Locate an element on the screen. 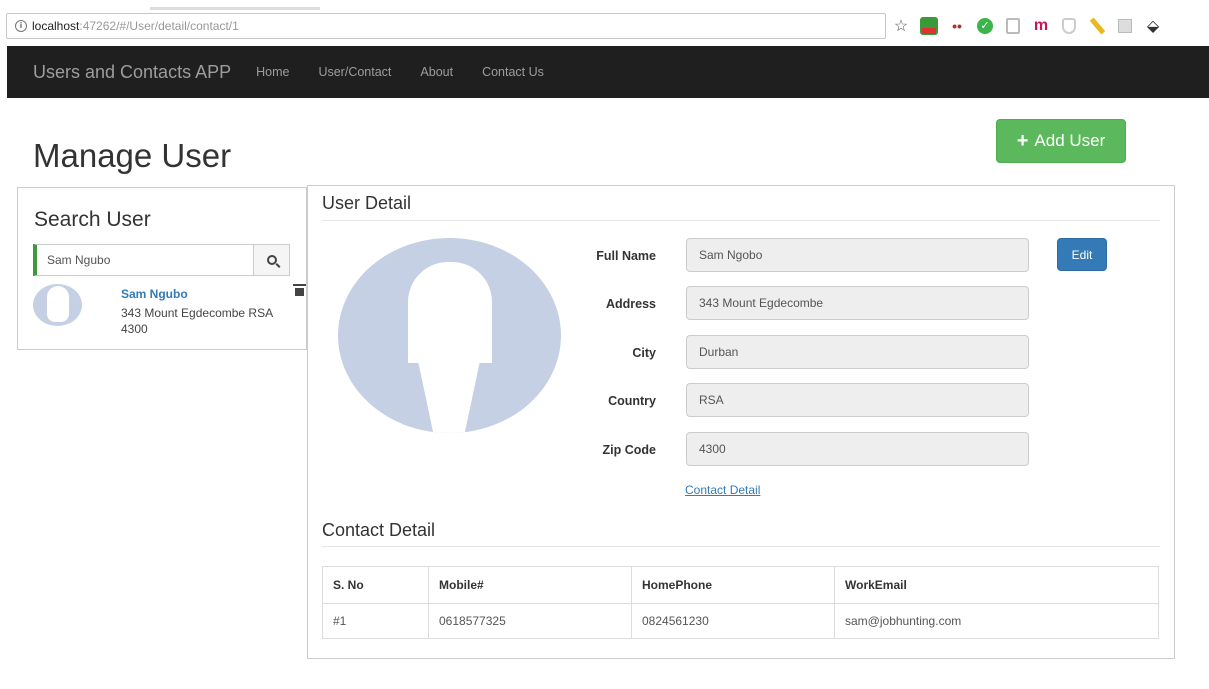 This screenshot has height=689, width=1209. url-path: :47262/#/User/detail/contact/1 is located at coordinates (159, 26).